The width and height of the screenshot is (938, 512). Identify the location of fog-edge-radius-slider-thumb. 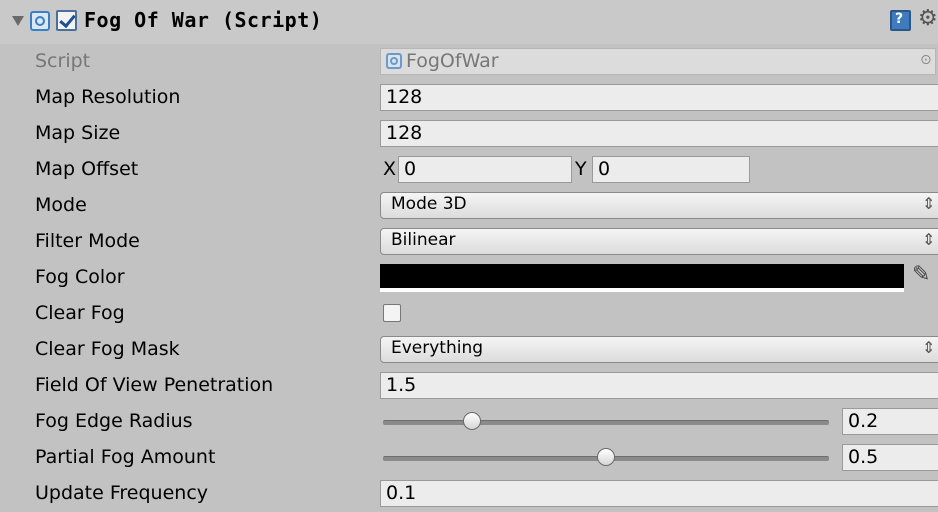
(472, 421).